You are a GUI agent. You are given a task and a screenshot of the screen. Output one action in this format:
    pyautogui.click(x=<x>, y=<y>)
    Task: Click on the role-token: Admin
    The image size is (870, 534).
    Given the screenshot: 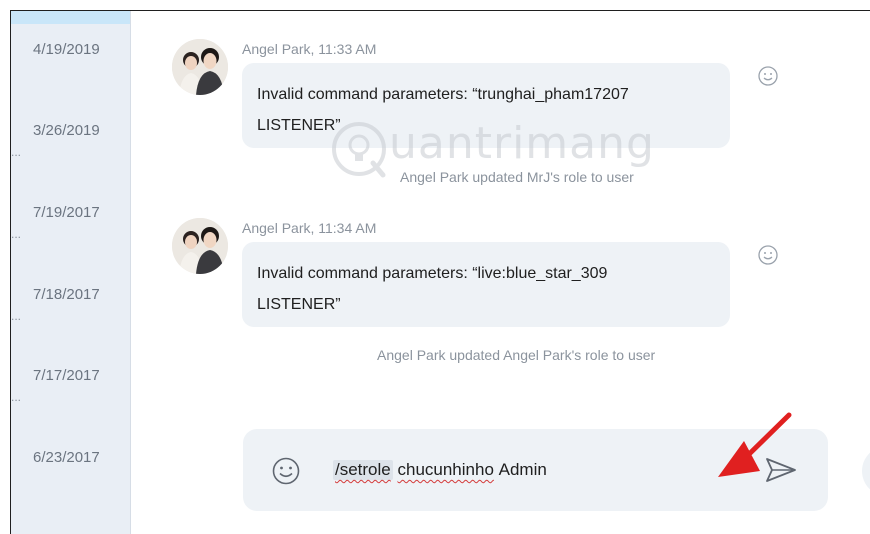 What is the action you would take?
    pyautogui.click(x=522, y=469)
    